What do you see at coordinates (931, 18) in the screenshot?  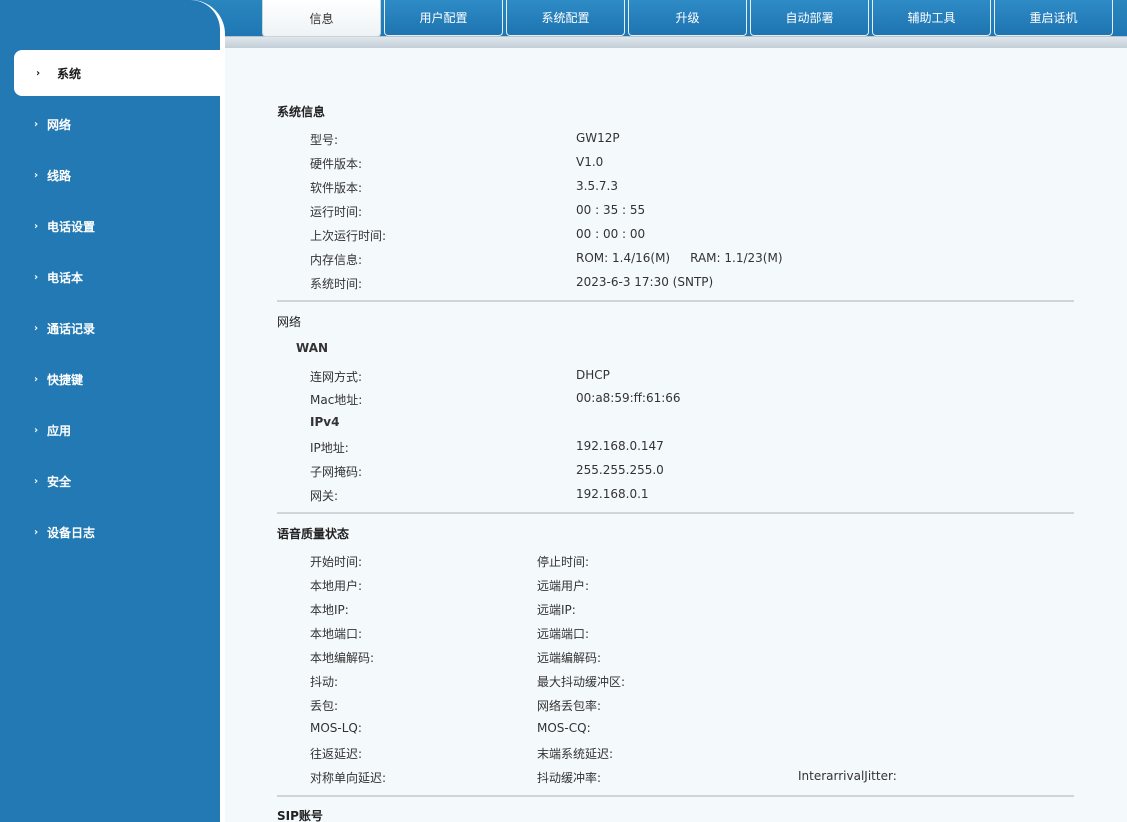 I see `tab-tools: 辅助工具` at bounding box center [931, 18].